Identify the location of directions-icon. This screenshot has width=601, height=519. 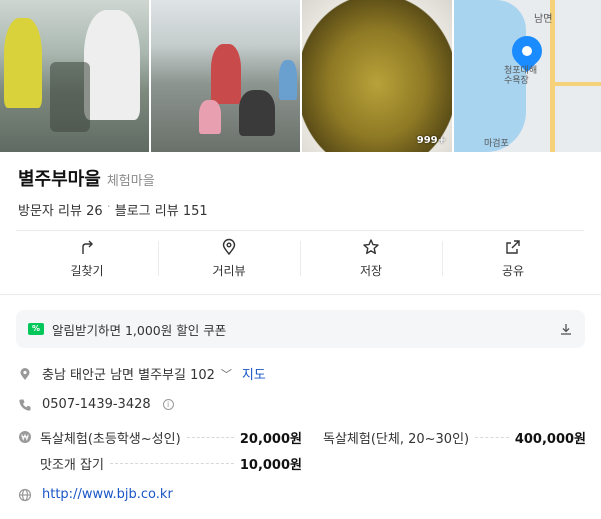
(87, 247).